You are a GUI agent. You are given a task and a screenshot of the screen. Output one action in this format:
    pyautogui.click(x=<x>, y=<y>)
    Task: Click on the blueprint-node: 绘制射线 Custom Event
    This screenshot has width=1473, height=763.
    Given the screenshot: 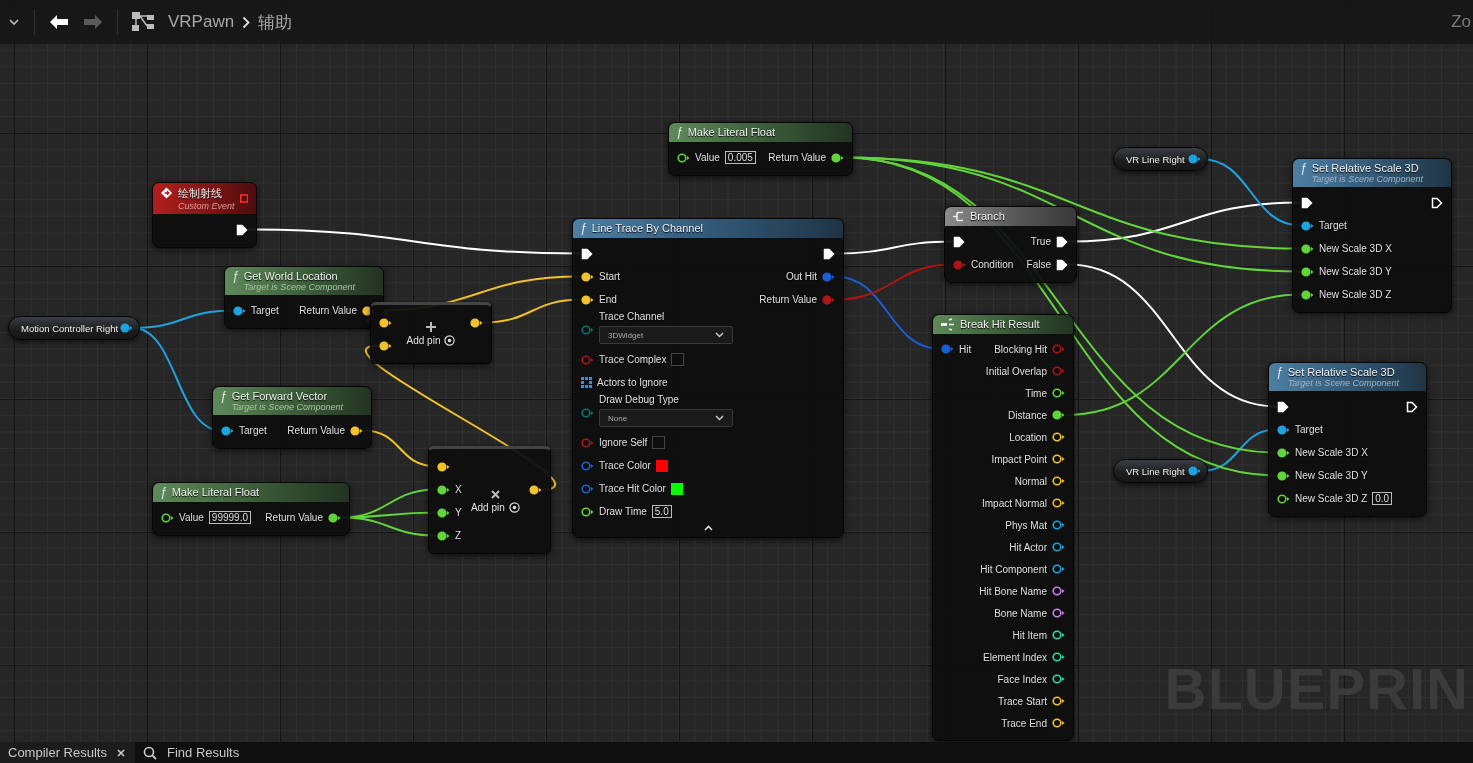 What is the action you would take?
    pyautogui.click(x=204, y=215)
    